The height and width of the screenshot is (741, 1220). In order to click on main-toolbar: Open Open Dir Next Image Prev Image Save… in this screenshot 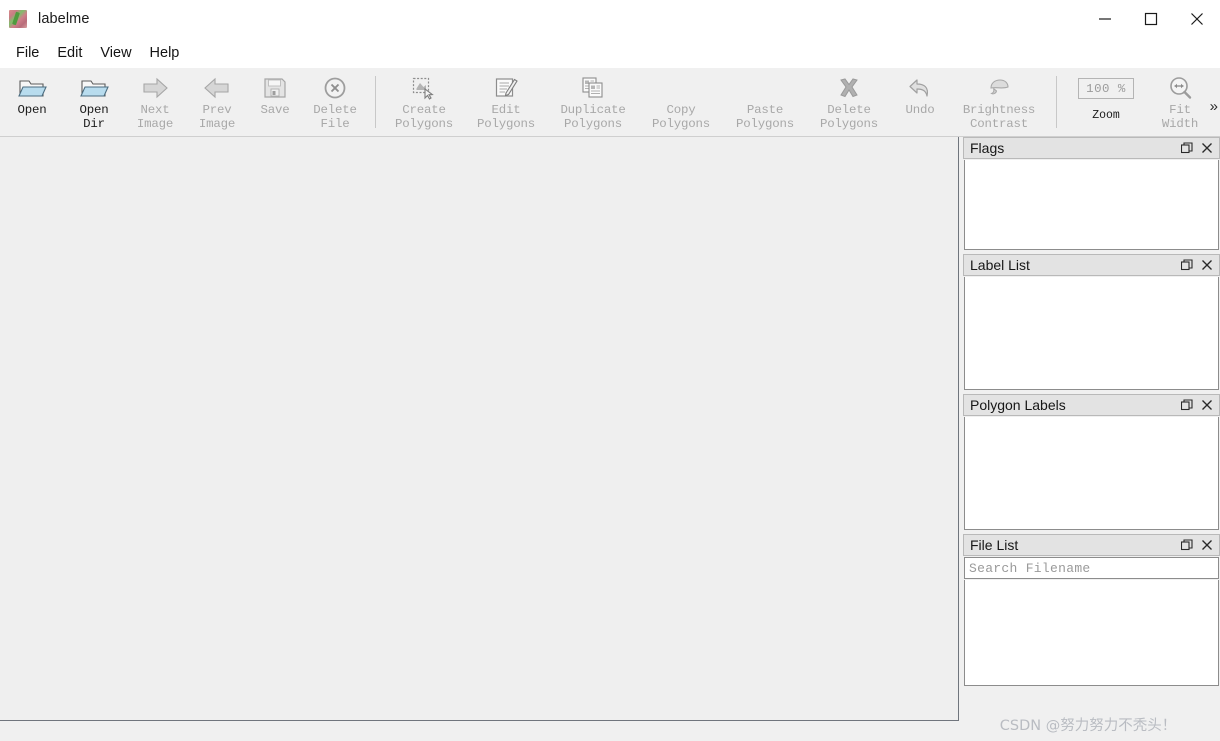, I will do `click(610, 102)`.